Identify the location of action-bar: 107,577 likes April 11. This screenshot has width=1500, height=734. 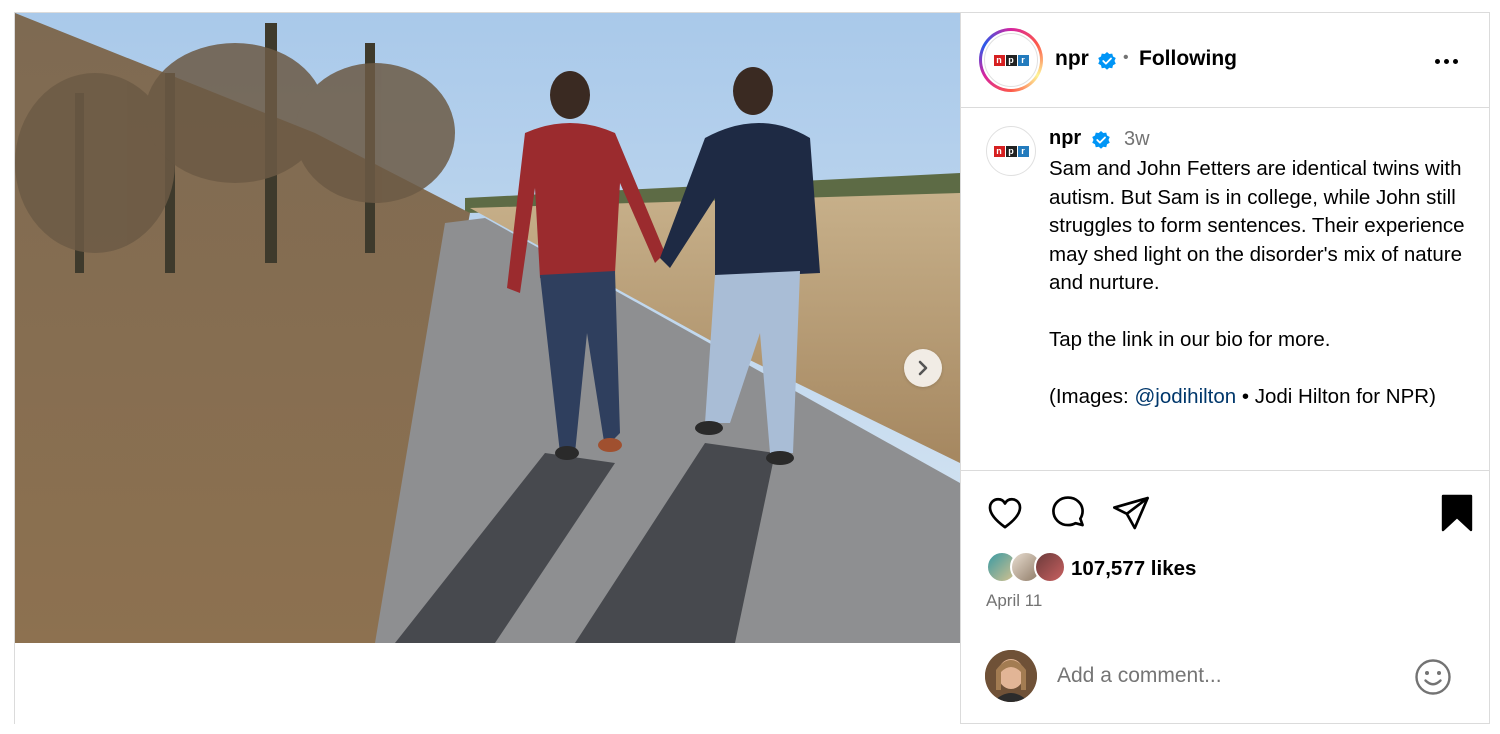
(1225, 546).